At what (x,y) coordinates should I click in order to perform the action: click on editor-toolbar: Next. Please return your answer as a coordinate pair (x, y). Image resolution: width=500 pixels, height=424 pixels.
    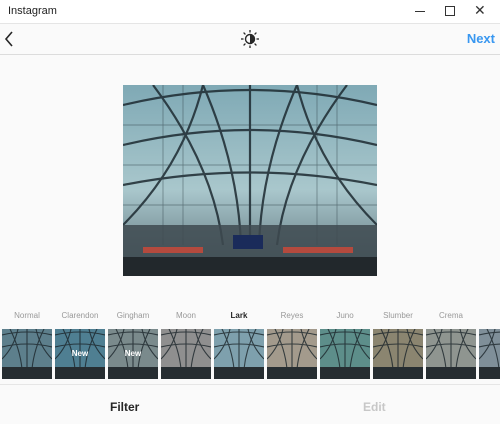
    Looking at the image, I should click on (250, 39).